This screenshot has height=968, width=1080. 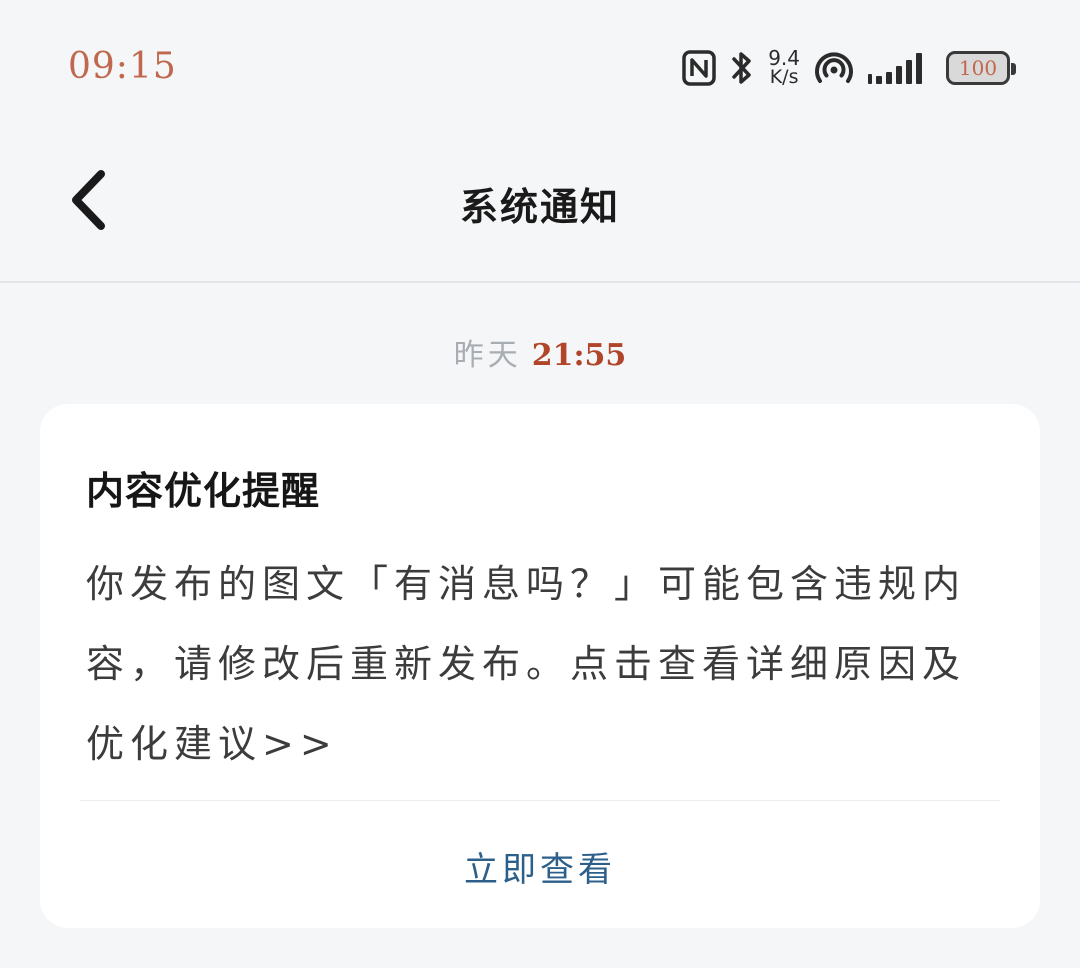 I want to click on nfc-icon, so click(x=699, y=68).